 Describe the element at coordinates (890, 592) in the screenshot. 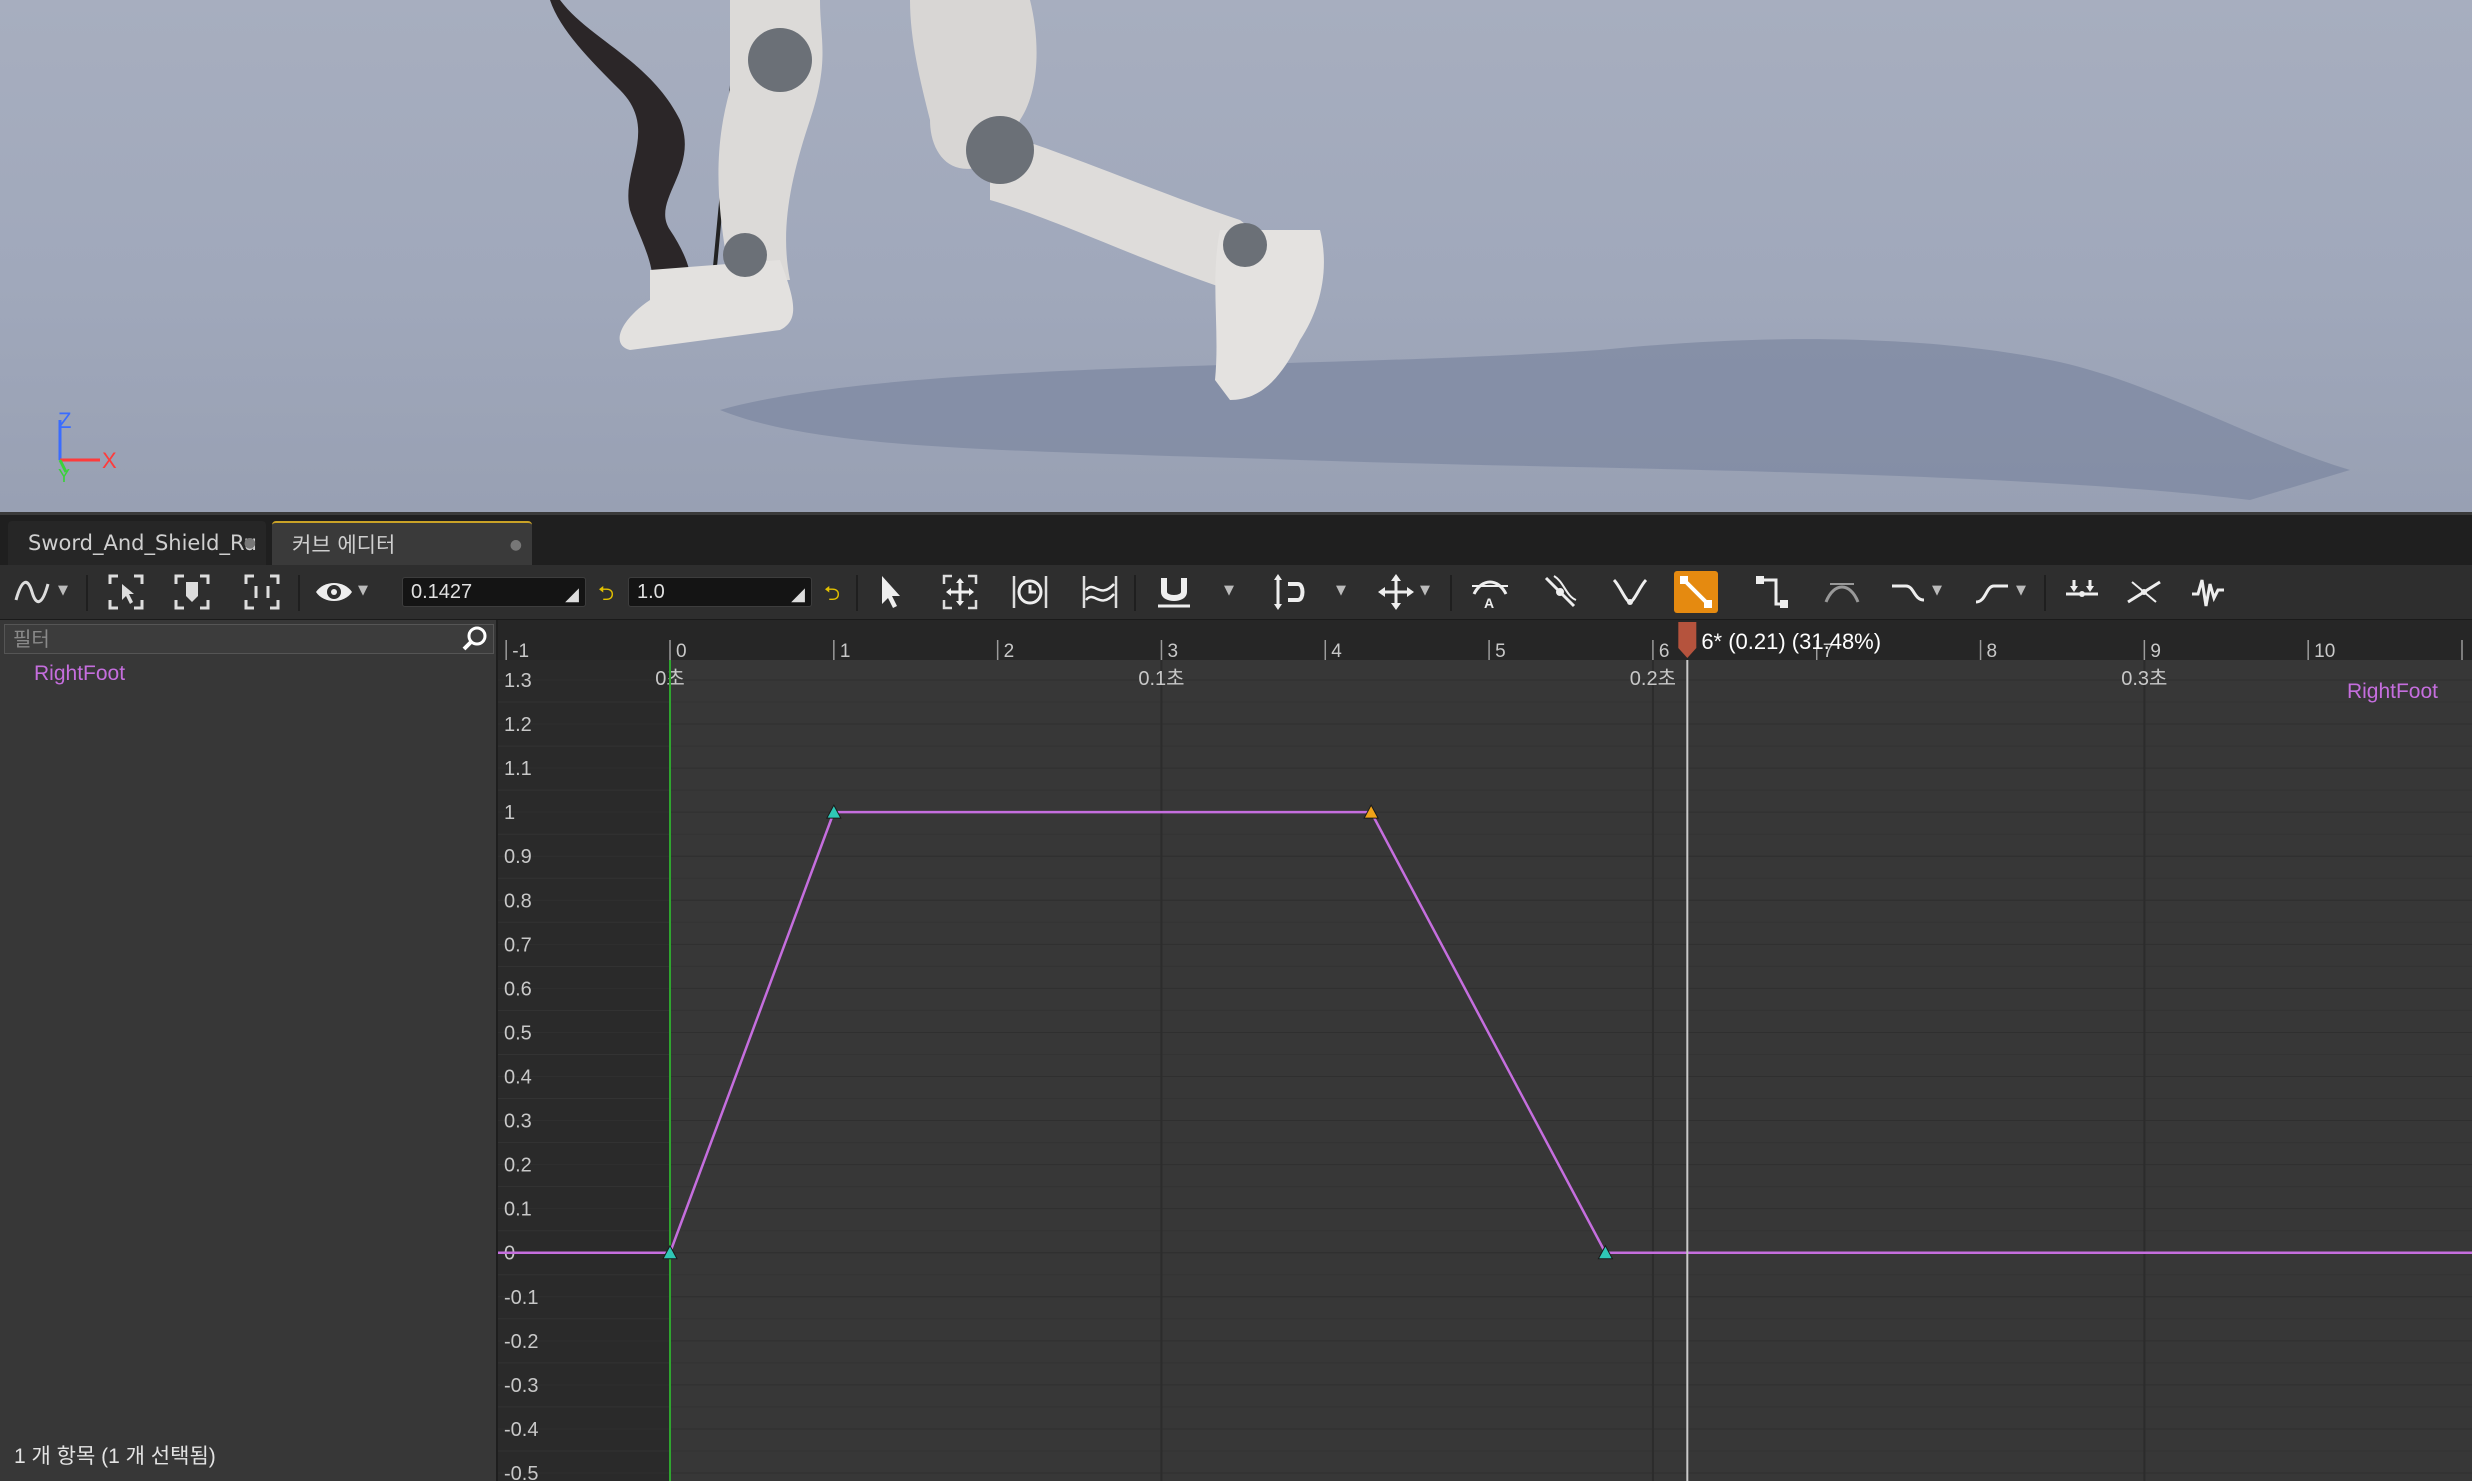

I see `select-tool-icon` at that location.